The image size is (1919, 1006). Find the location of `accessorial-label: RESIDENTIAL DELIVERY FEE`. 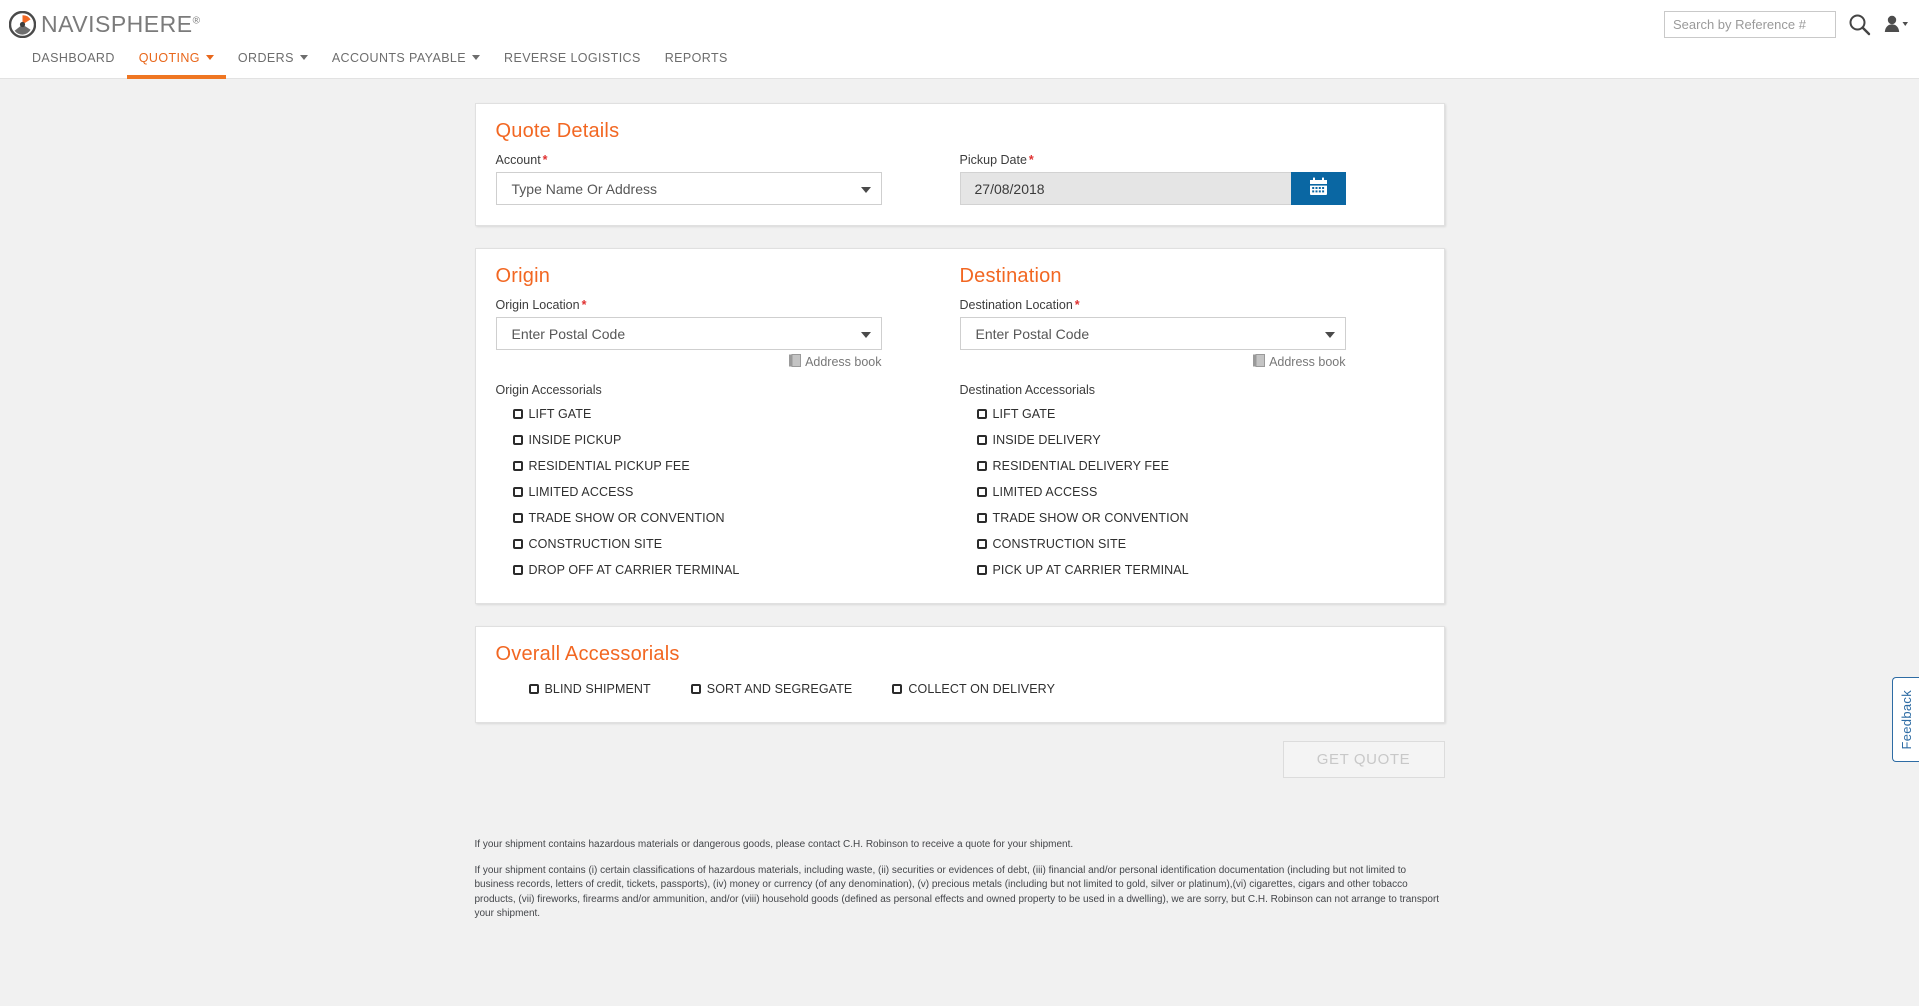

accessorial-label: RESIDENTIAL DELIVERY FEE is located at coordinates (1081, 466).